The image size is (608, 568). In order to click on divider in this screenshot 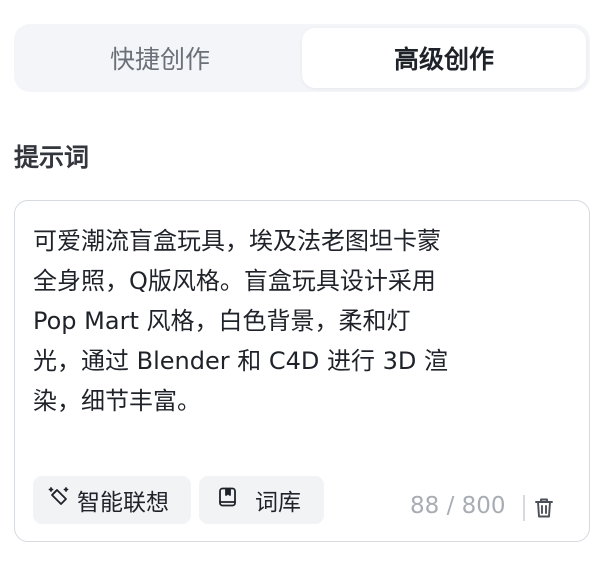, I will do `click(524, 508)`.